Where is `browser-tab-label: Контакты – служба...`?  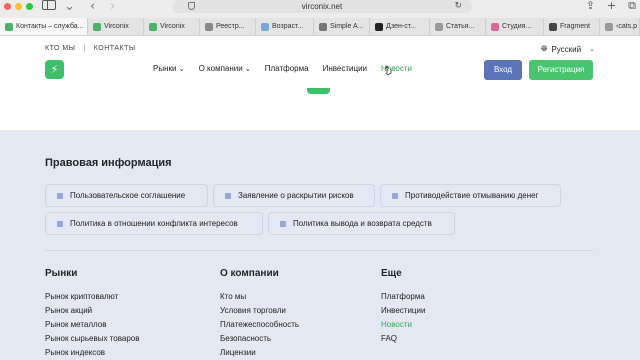 browser-tab-label: Контакты – служба... is located at coordinates (50, 26).